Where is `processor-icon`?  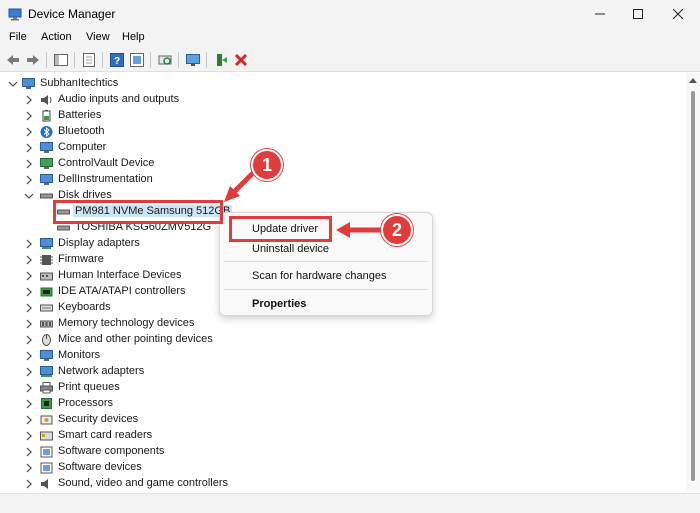 processor-icon is located at coordinates (46, 403).